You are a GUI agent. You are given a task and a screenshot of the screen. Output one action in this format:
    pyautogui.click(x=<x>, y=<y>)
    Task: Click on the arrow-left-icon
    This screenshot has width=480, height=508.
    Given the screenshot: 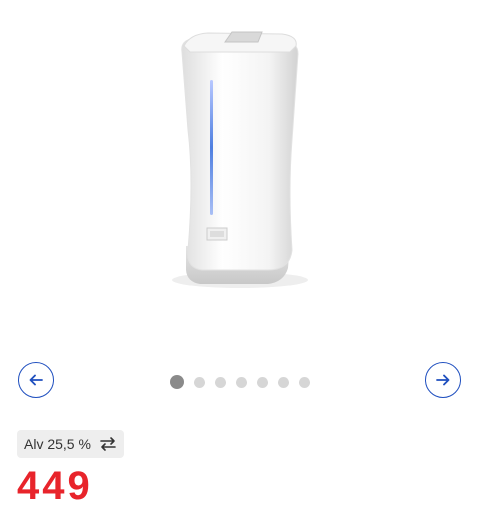 What is the action you would take?
    pyautogui.click(x=36, y=380)
    